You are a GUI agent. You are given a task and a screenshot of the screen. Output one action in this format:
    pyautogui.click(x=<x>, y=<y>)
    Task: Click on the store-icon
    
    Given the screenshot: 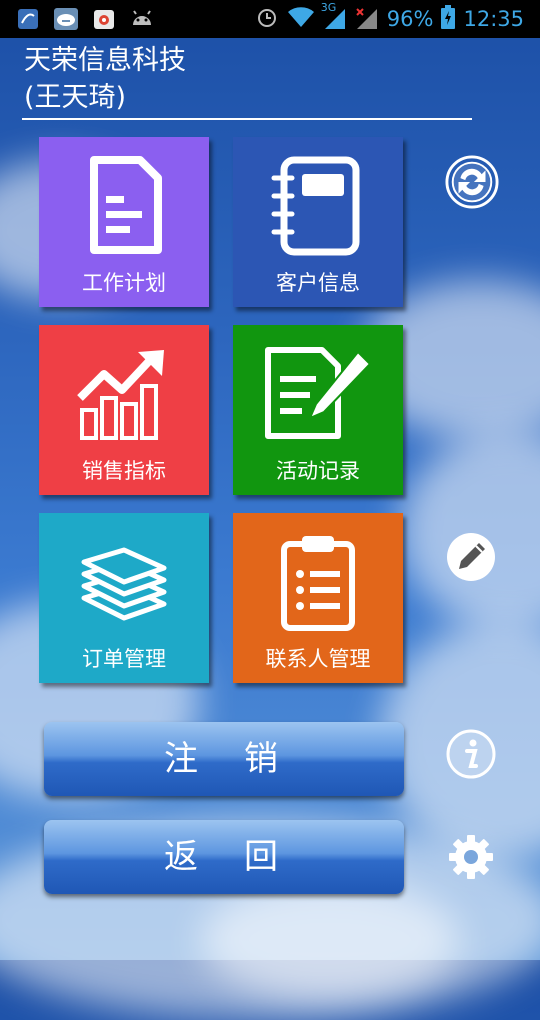 What is the action you would take?
    pyautogui.click(x=104, y=19)
    